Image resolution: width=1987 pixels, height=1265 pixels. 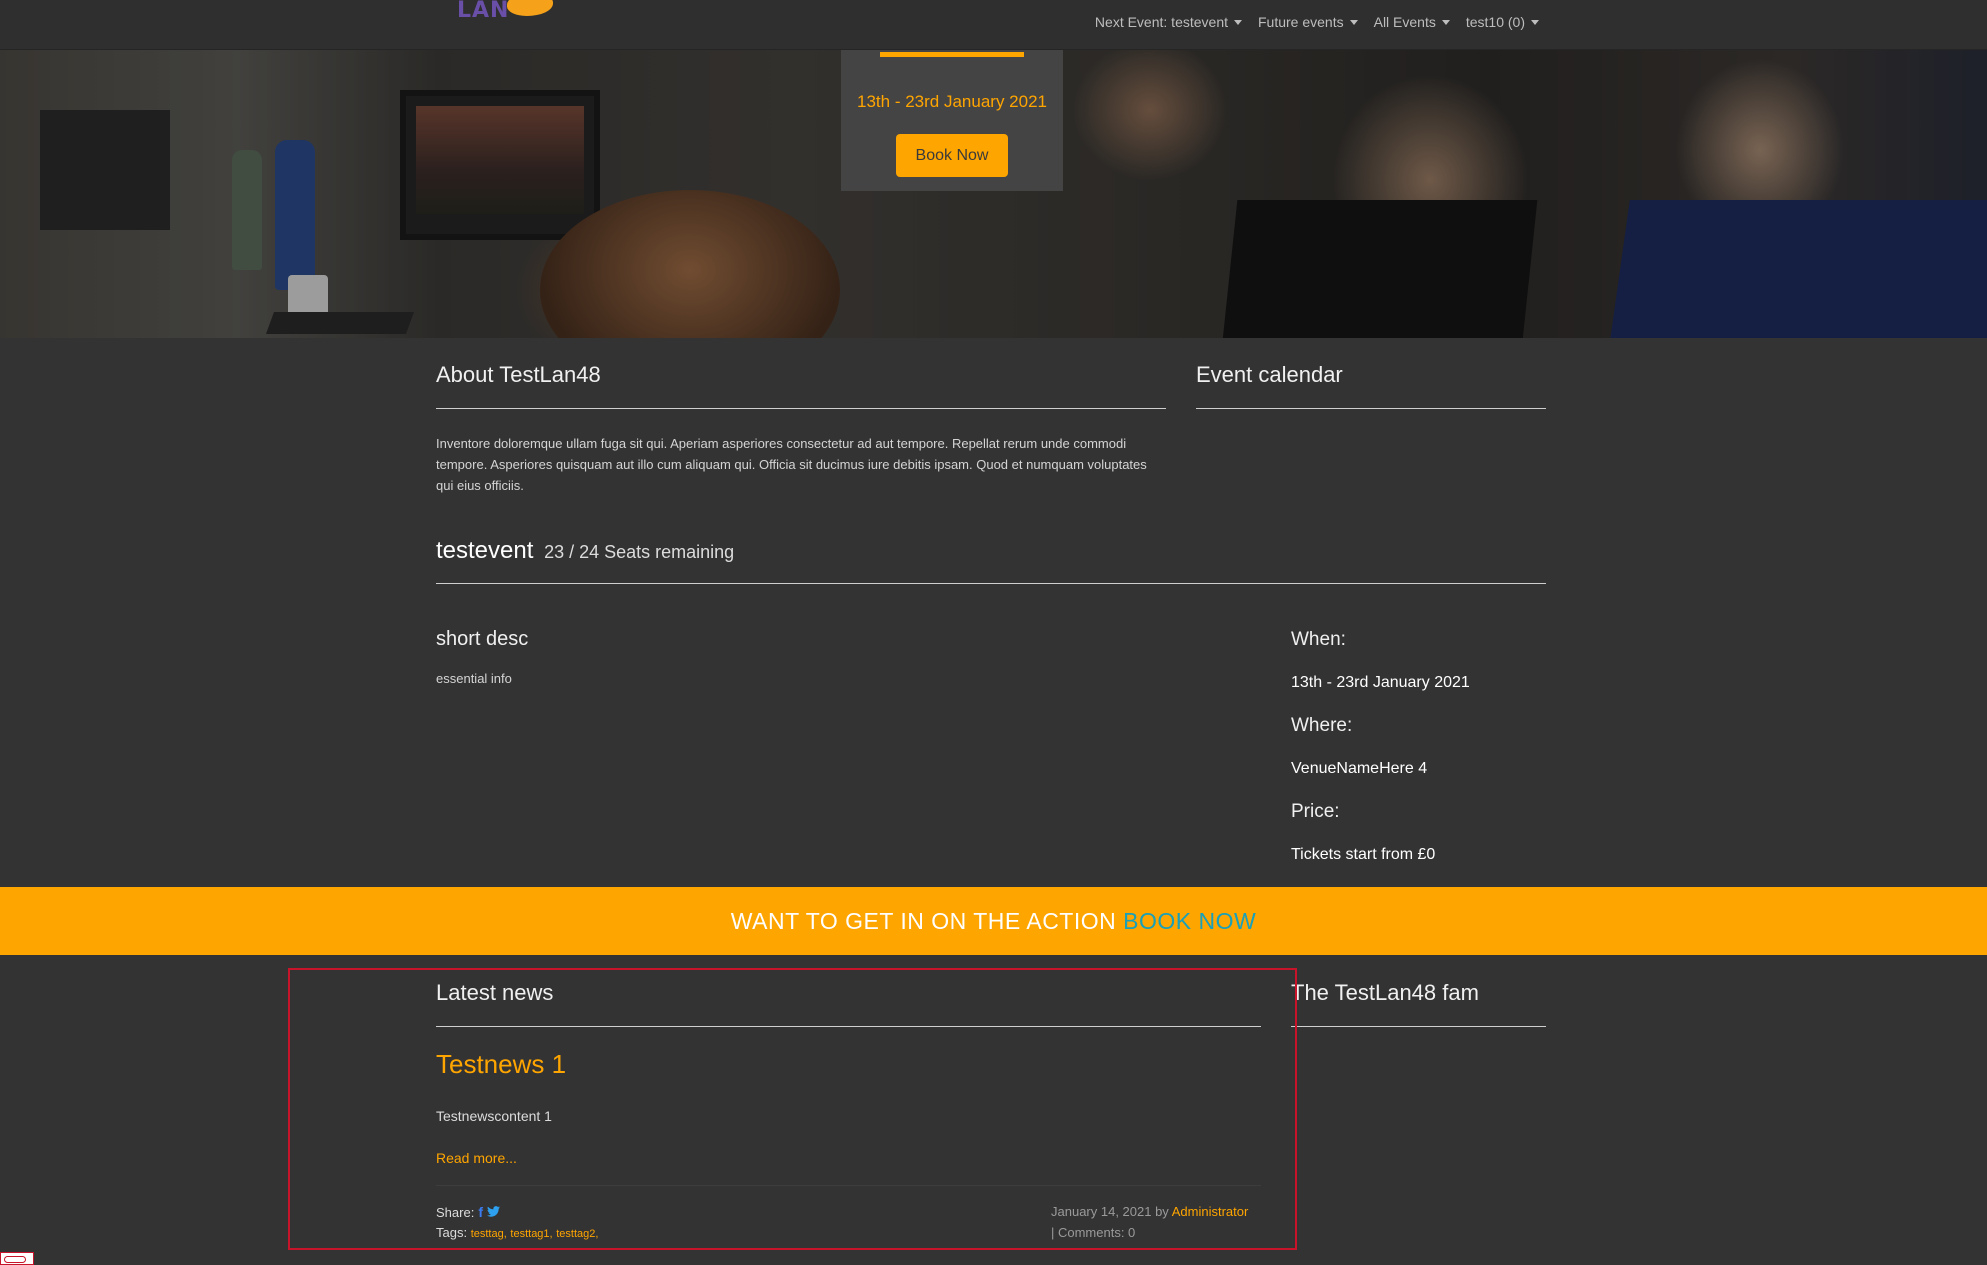 I want to click on nav-future-events-dropdown: Future events, so click(x=1308, y=22).